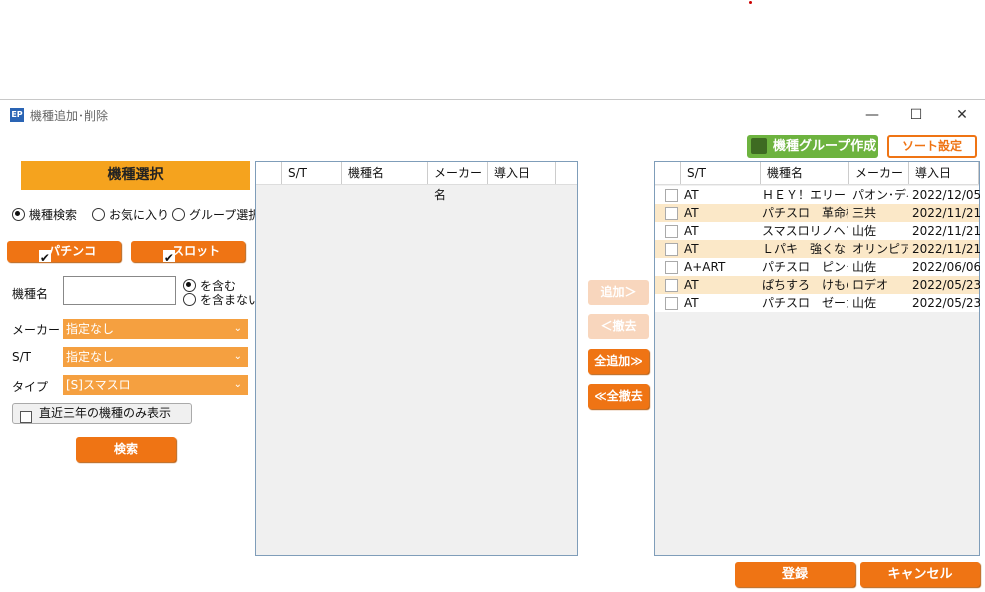 The image size is (985, 592). Describe the element at coordinates (880, 195) in the screenshot. I see `cell-maker: パオン･ディー` at that location.